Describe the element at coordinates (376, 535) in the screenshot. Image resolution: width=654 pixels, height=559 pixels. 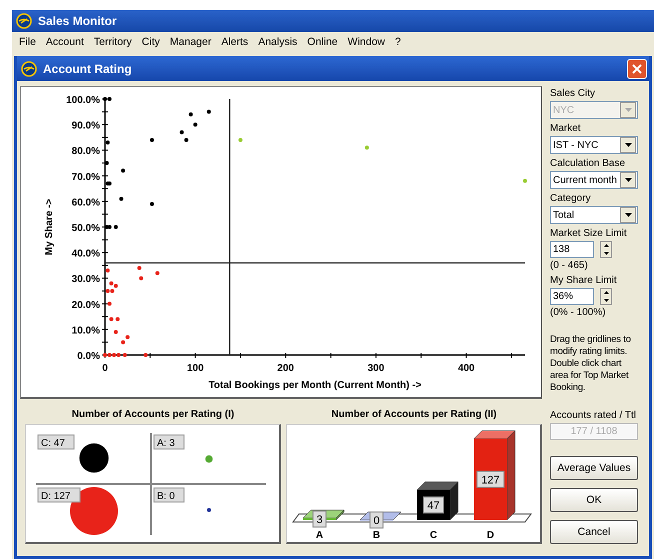
I see `axis-tick-label: B` at that location.